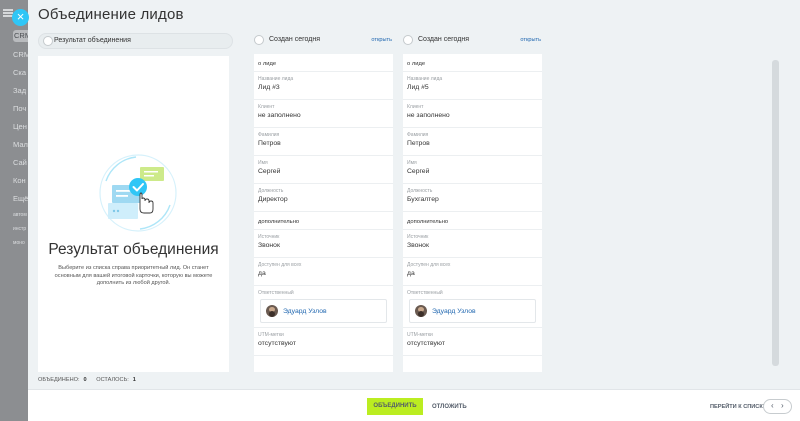  Describe the element at coordinates (472, 198) in the screenshot. I see `field-position: Должность Бухгалтер` at that location.